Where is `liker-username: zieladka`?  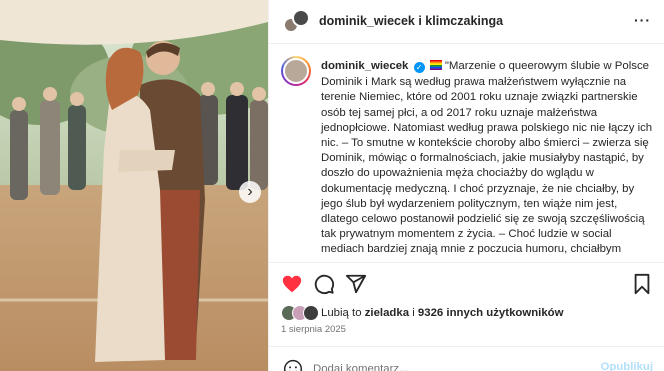
liker-username: zieladka is located at coordinates (387, 313).